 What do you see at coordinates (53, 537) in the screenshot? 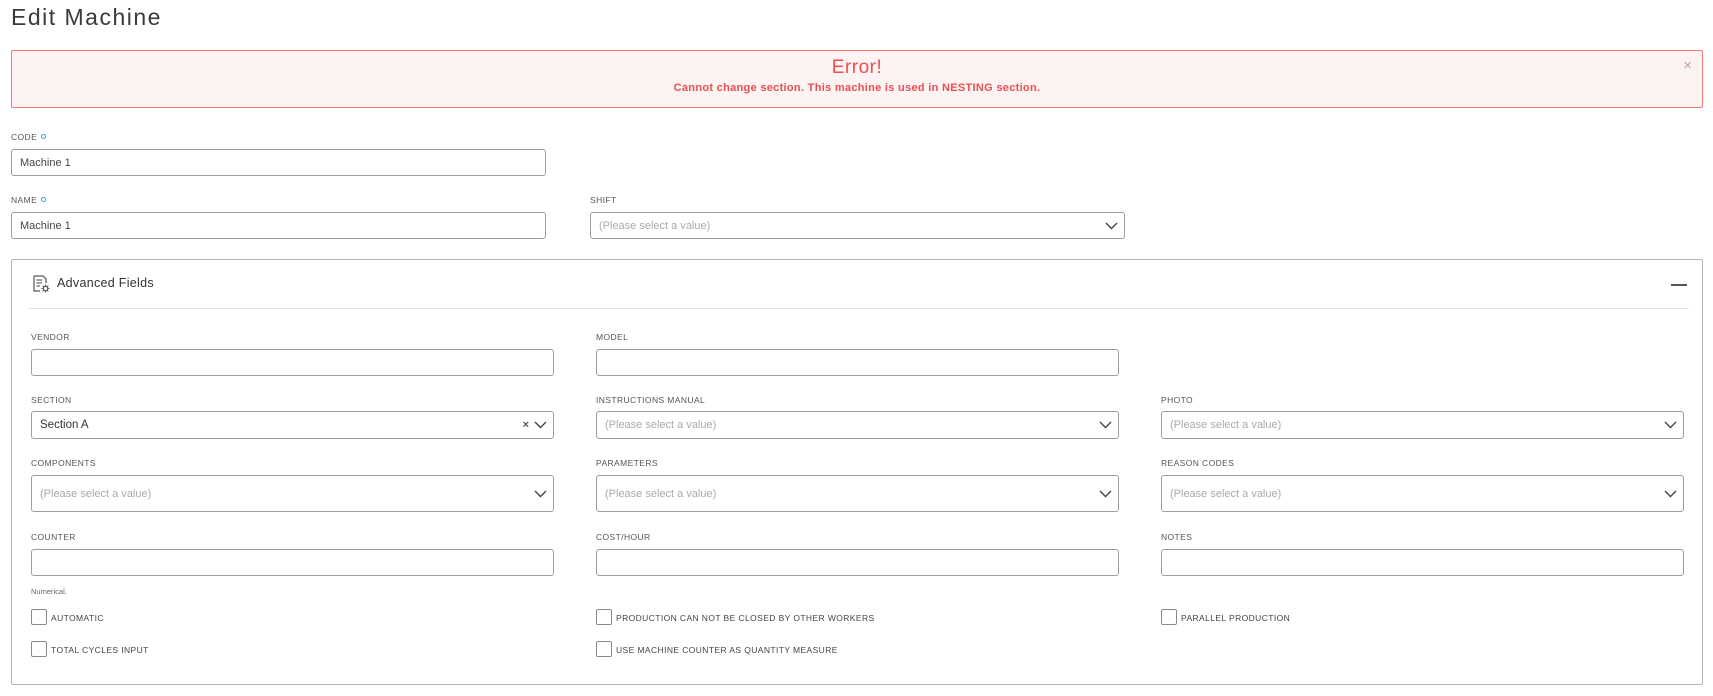
I see `counter-label: COUNTER` at bounding box center [53, 537].